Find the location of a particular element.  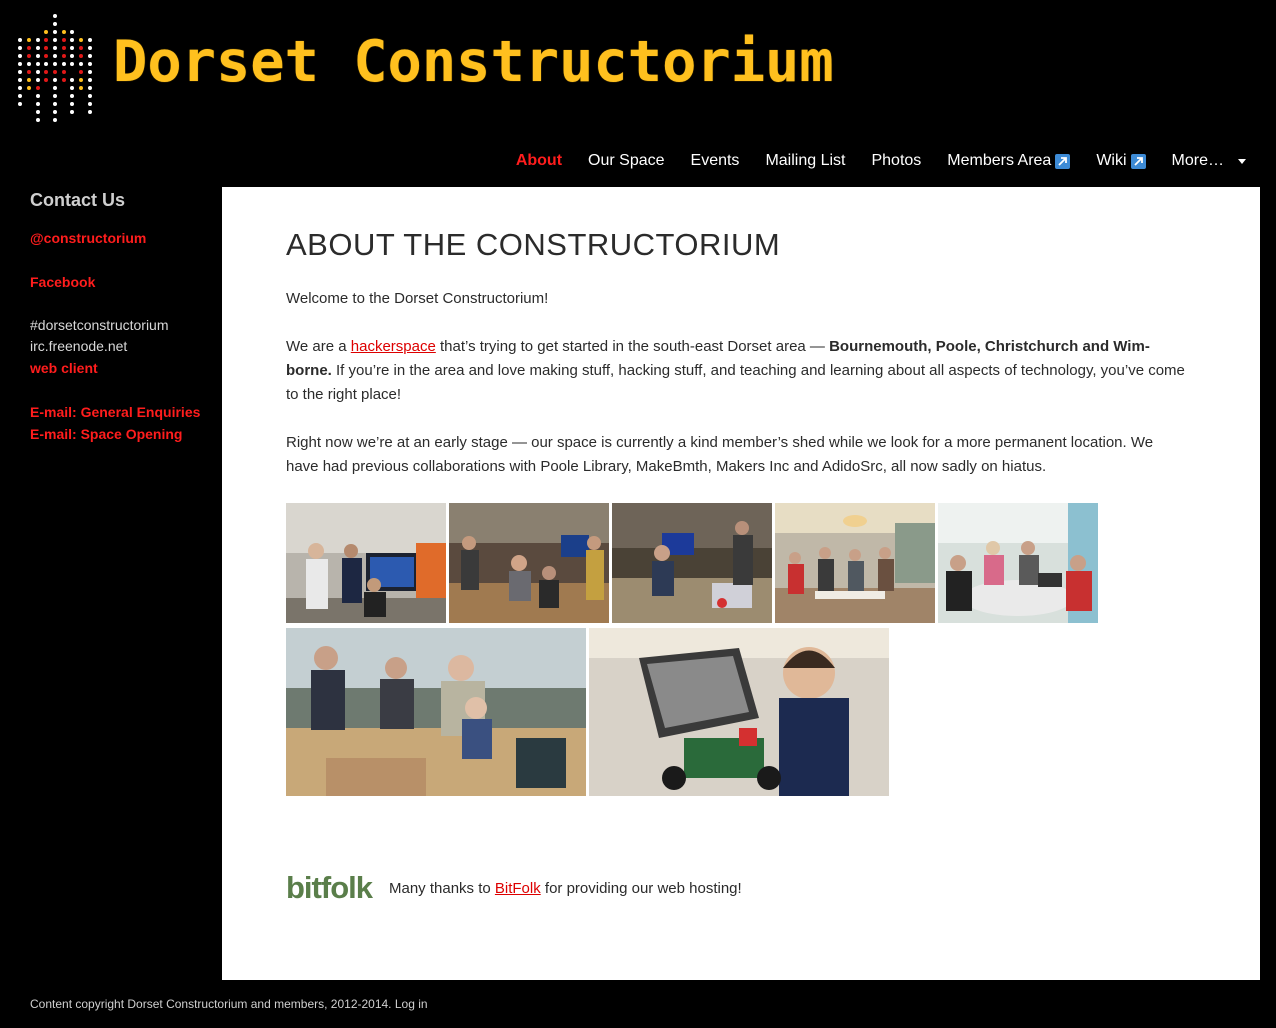

irc-channel: #dorsetconstructorium is located at coordinates (99, 325).